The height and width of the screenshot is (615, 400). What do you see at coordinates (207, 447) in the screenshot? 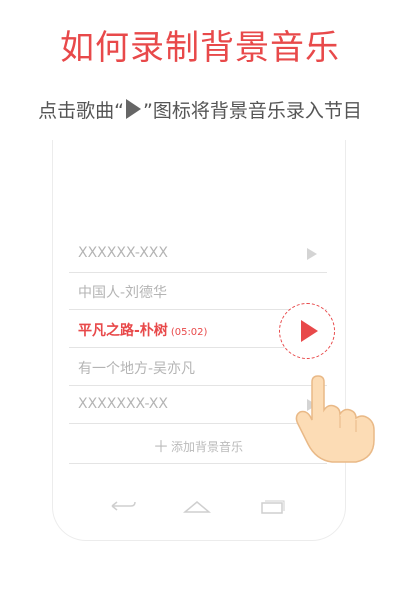
I see `add-button-label: 添加背景音乐` at bounding box center [207, 447].